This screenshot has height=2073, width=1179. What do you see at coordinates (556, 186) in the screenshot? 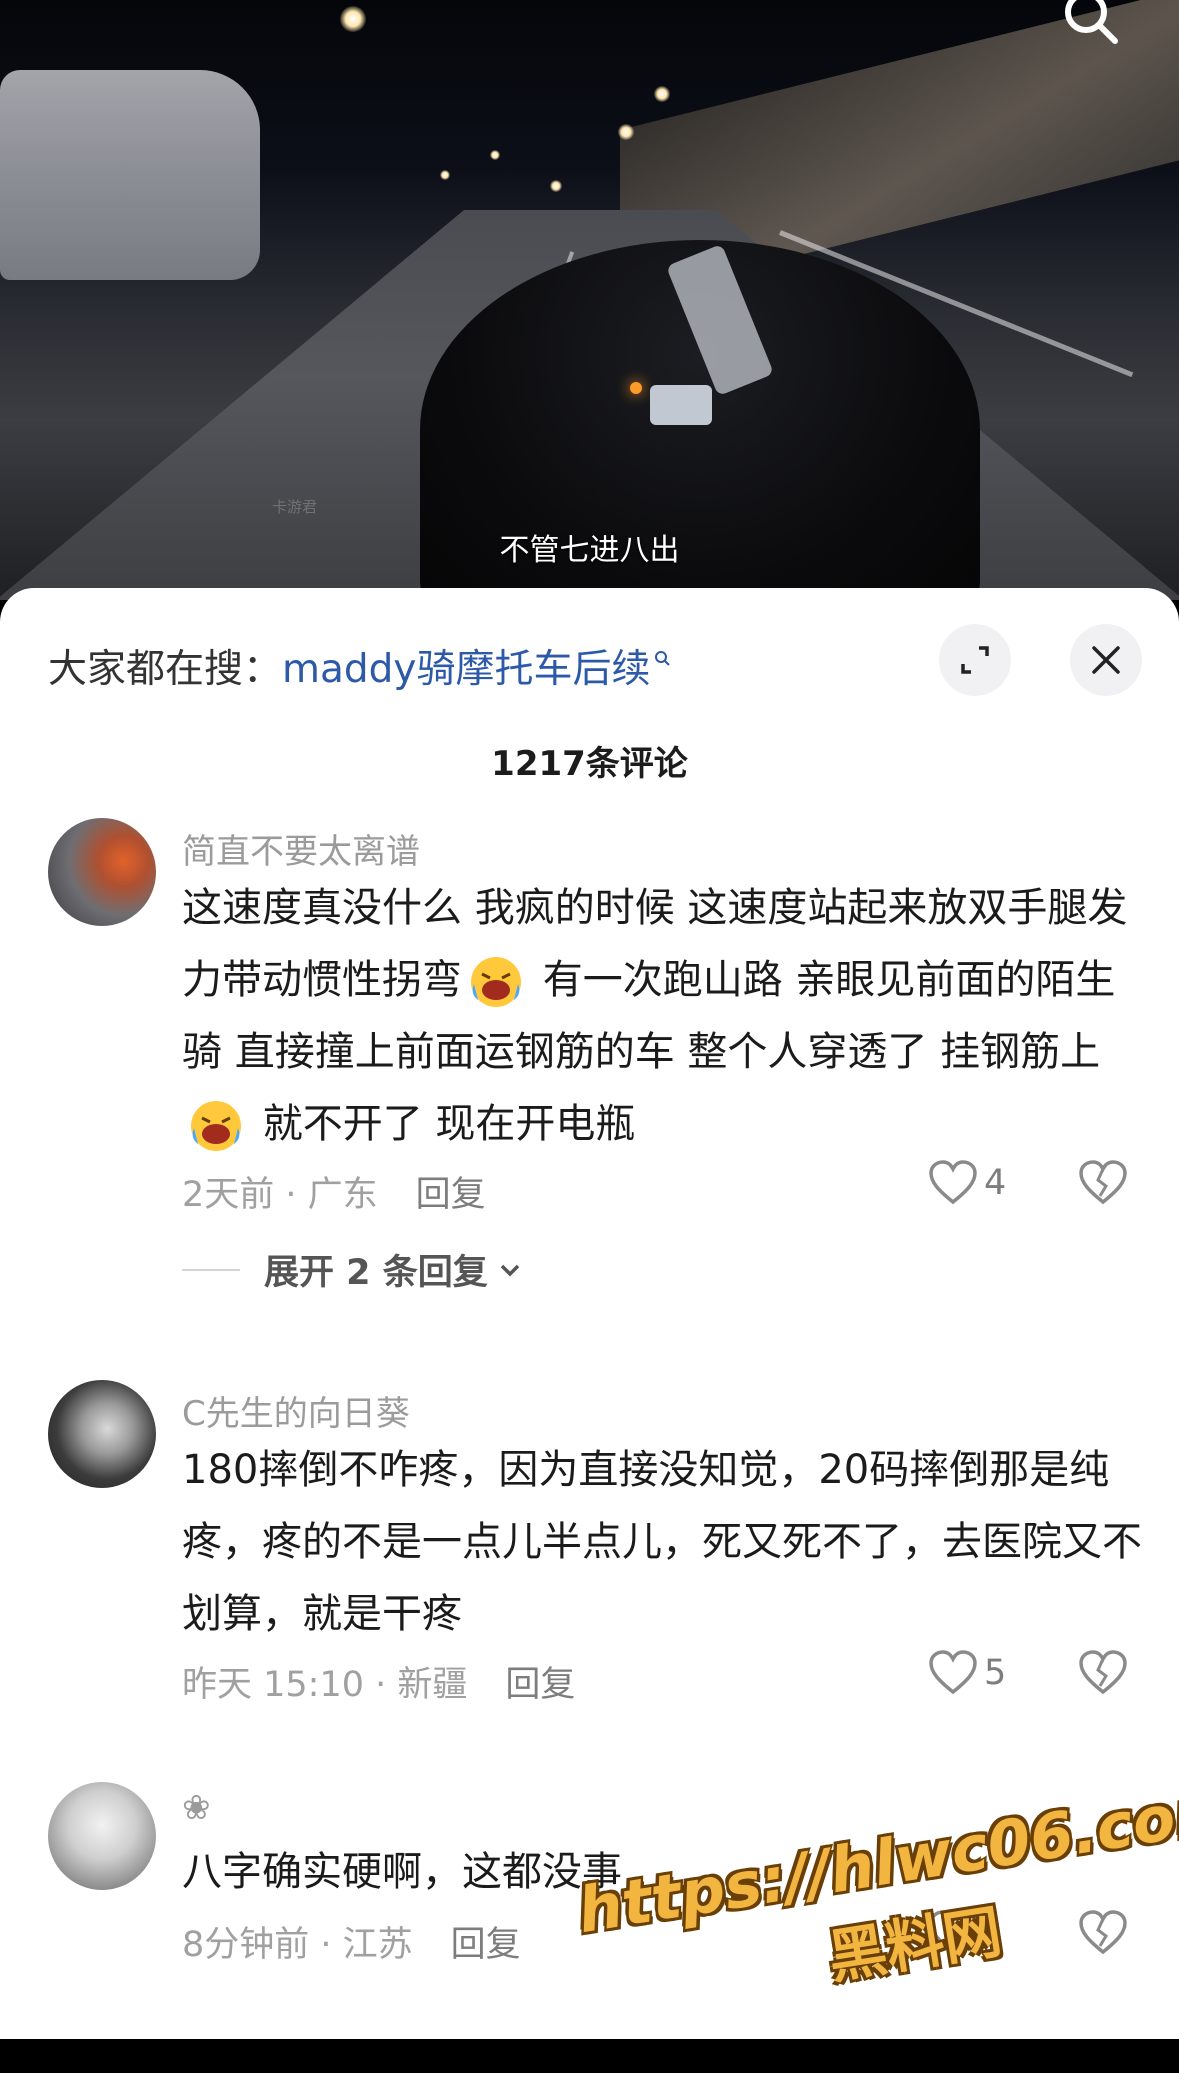
I see `traffic-light` at bounding box center [556, 186].